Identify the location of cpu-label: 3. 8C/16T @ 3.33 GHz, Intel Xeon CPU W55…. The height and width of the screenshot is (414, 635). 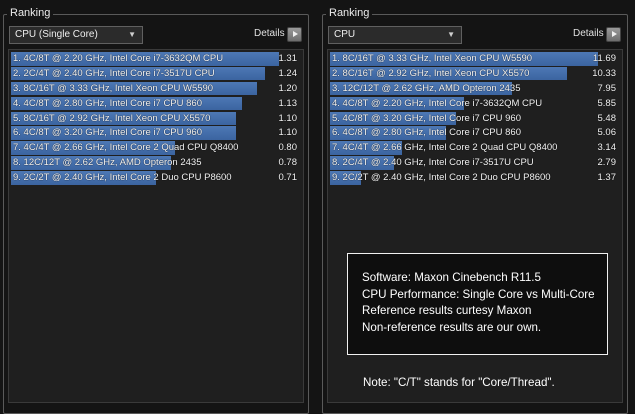
(113, 88).